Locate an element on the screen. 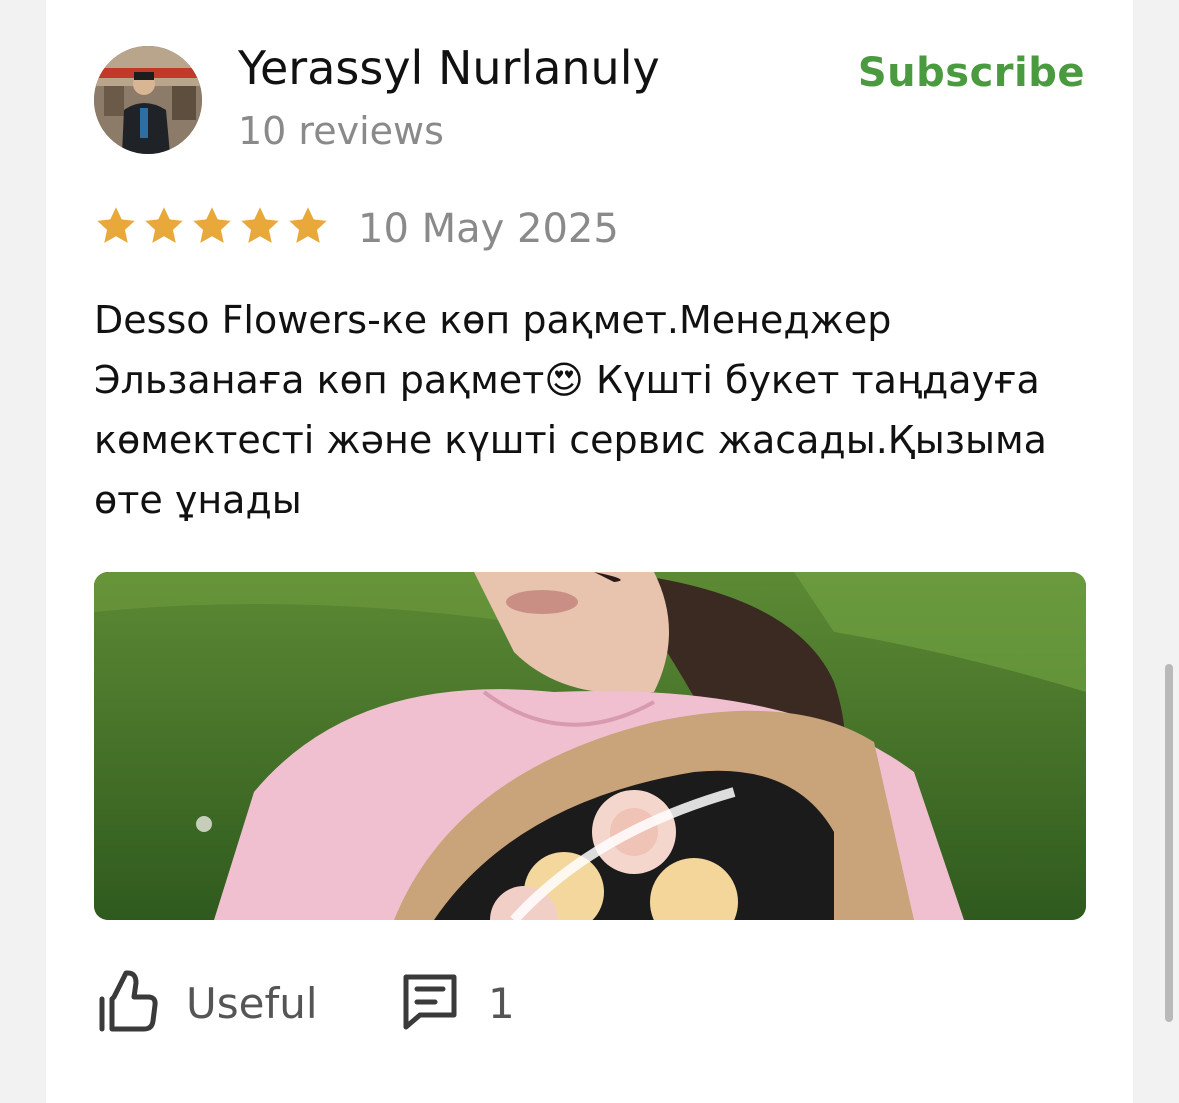 This screenshot has width=1179, height=1103. subscribe-button: Subscribe is located at coordinates (971, 73).